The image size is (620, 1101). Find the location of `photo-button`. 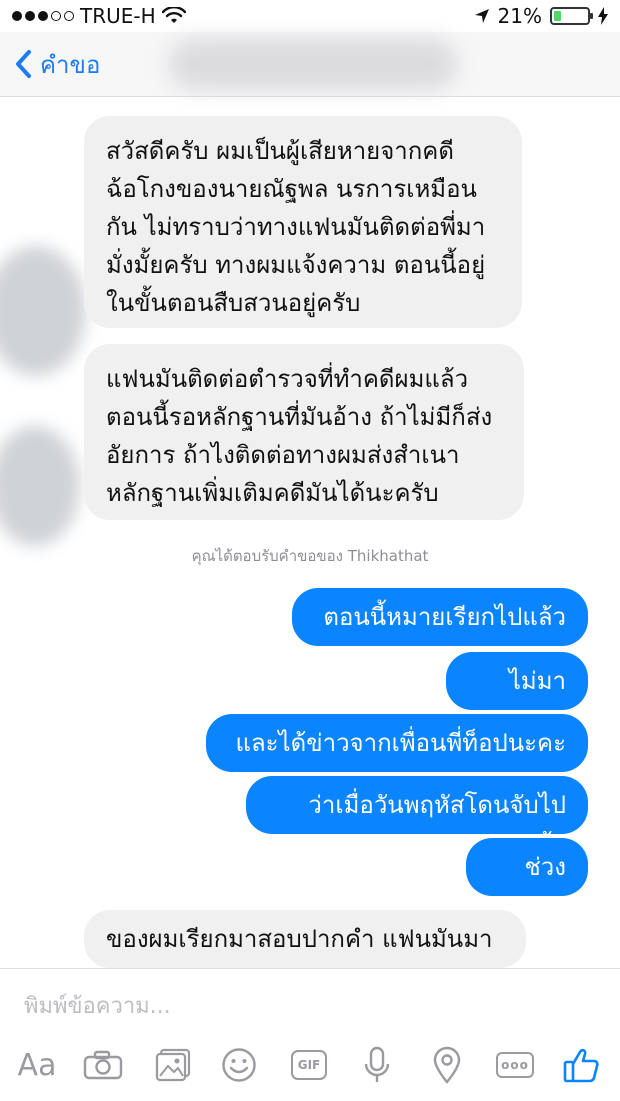

photo-button is located at coordinates (173, 1065).